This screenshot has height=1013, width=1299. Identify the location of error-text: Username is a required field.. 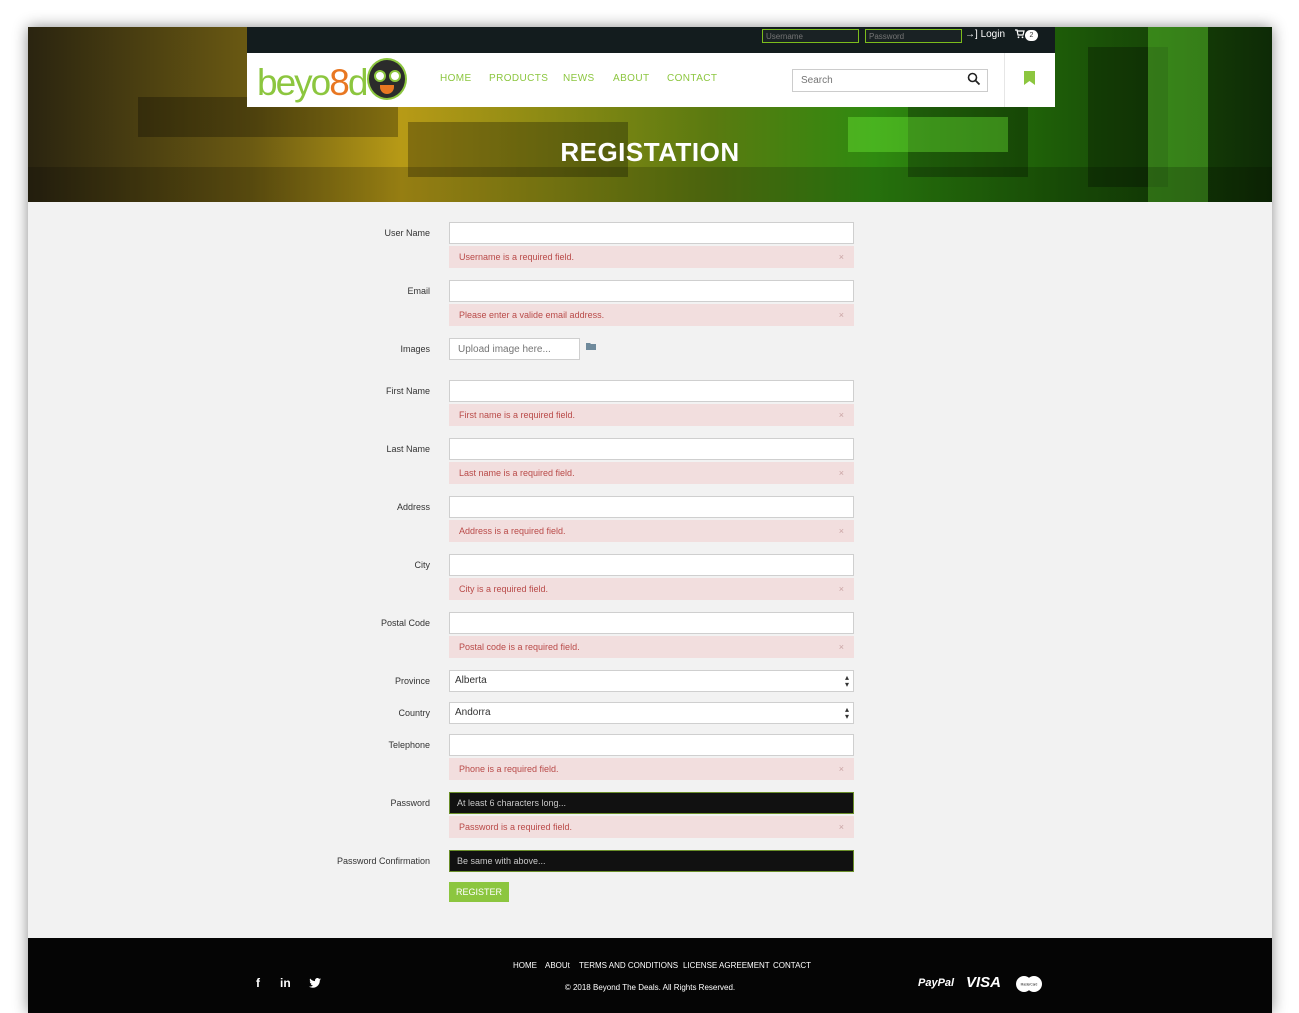
(517, 257).